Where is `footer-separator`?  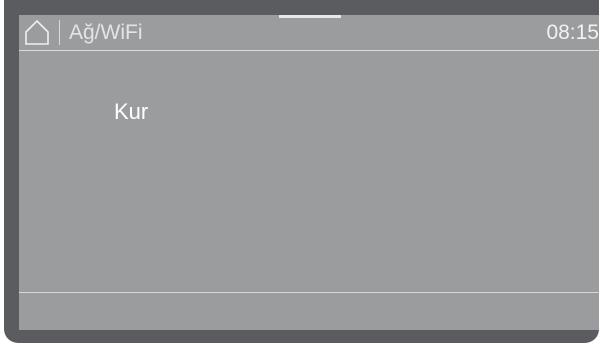
footer-separator is located at coordinates (309, 292).